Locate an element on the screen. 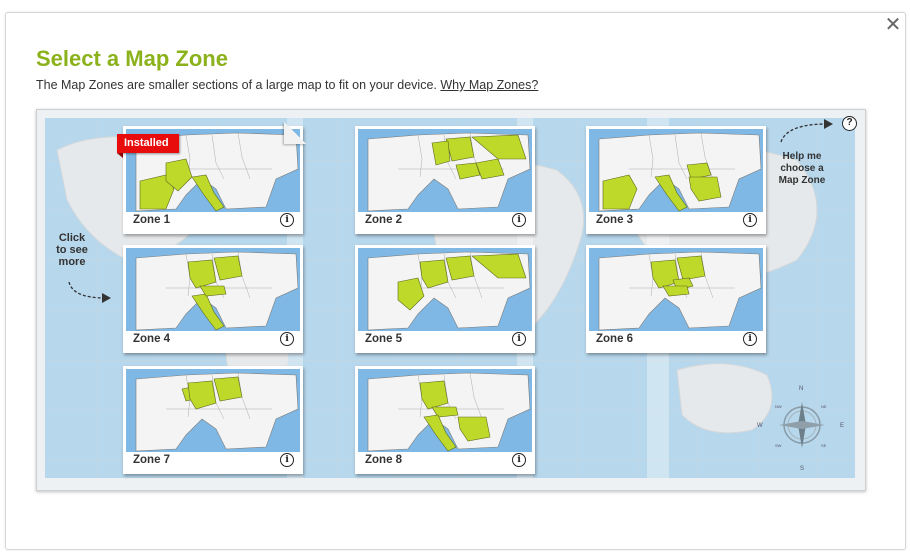 The height and width of the screenshot is (560, 910). zone-label: Zone 6 is located at coordinates (615, 339).